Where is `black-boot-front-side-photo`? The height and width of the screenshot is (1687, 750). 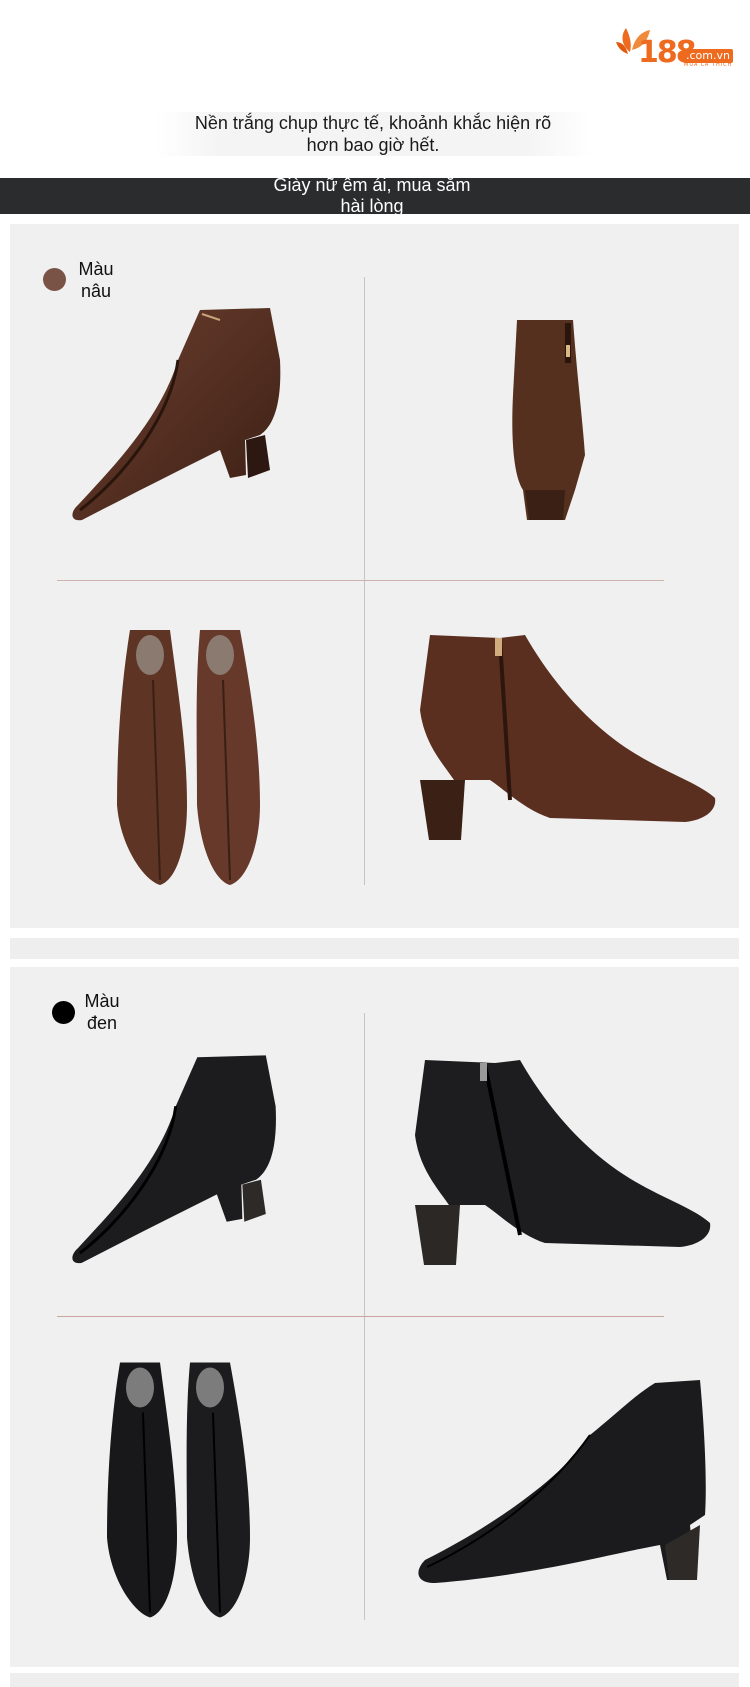
black-boot-front-side-photo is located at coordinates (565, 1482).